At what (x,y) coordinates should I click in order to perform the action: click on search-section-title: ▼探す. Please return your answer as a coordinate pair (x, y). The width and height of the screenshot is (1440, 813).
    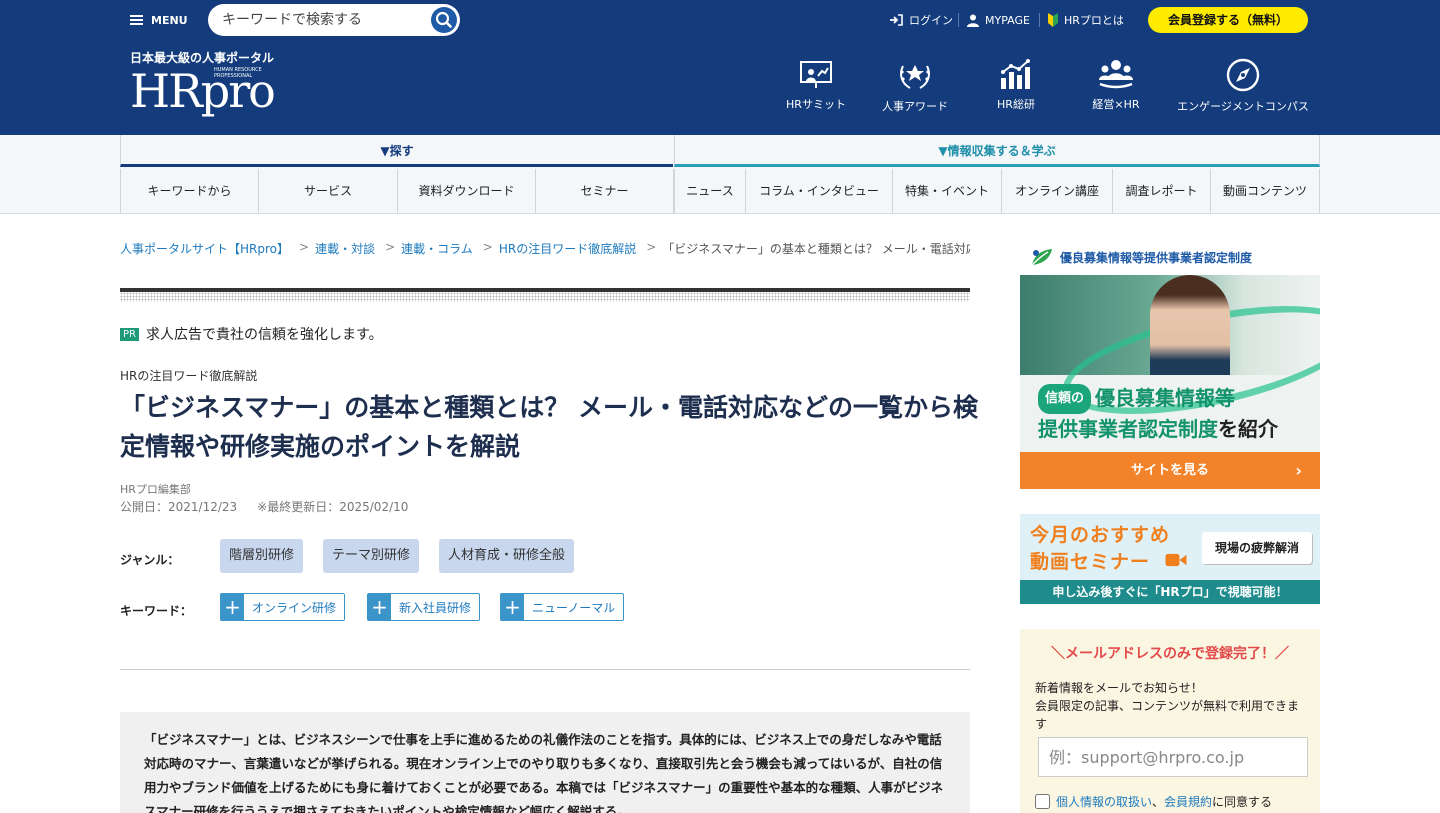
    Looking at the image, I should click on (396, 151).